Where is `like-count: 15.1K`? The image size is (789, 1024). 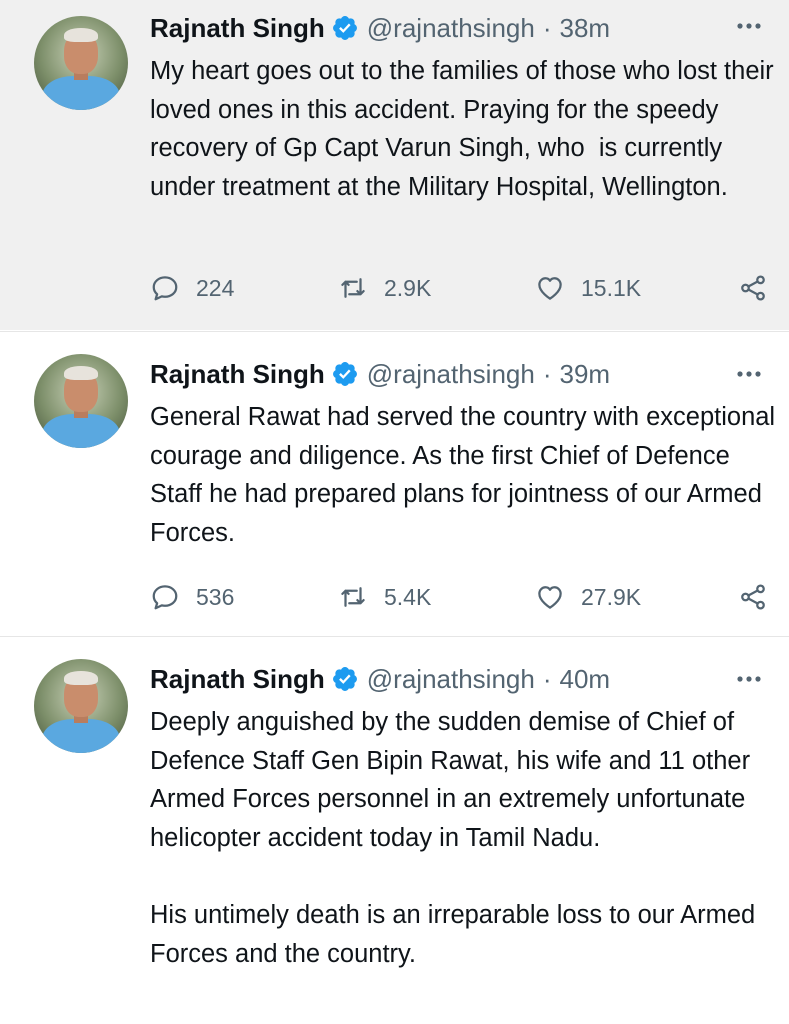
like-count: 15.1K is located at coordinates (611, 287).